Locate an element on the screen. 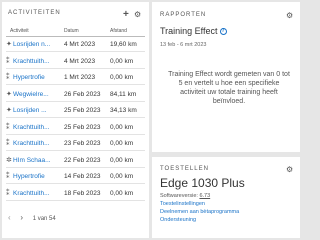 The height and width of the screenshot is (240, 320). activity-row: ✦ Wegwielre... 26 Feb 2023 84,11 km is located at coordinates (75, 94).